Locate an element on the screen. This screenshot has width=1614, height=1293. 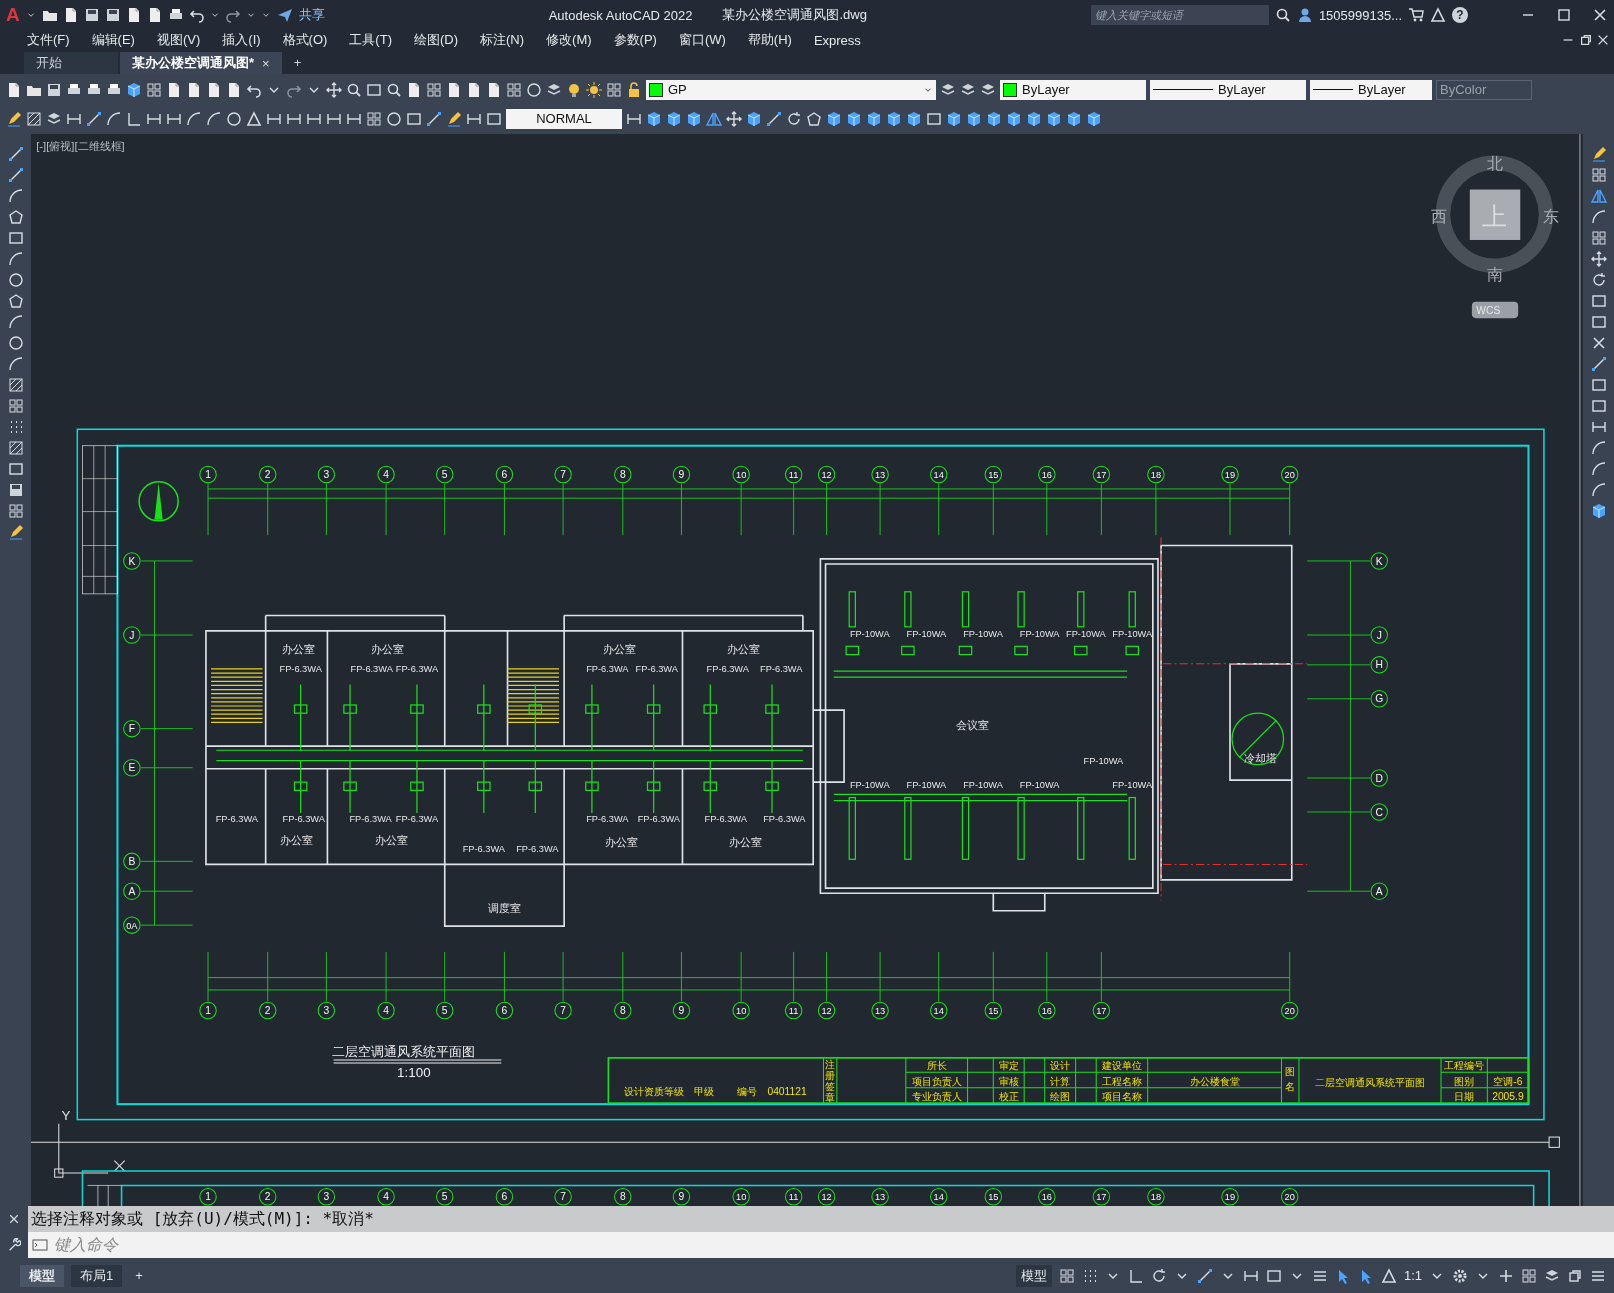
bulb-icon is located at coordinates (574, 89).